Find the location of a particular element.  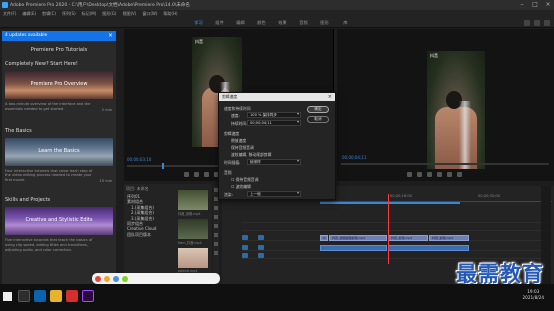

menu-clip: 剪辑(C) is located at coordinates (49, 14).